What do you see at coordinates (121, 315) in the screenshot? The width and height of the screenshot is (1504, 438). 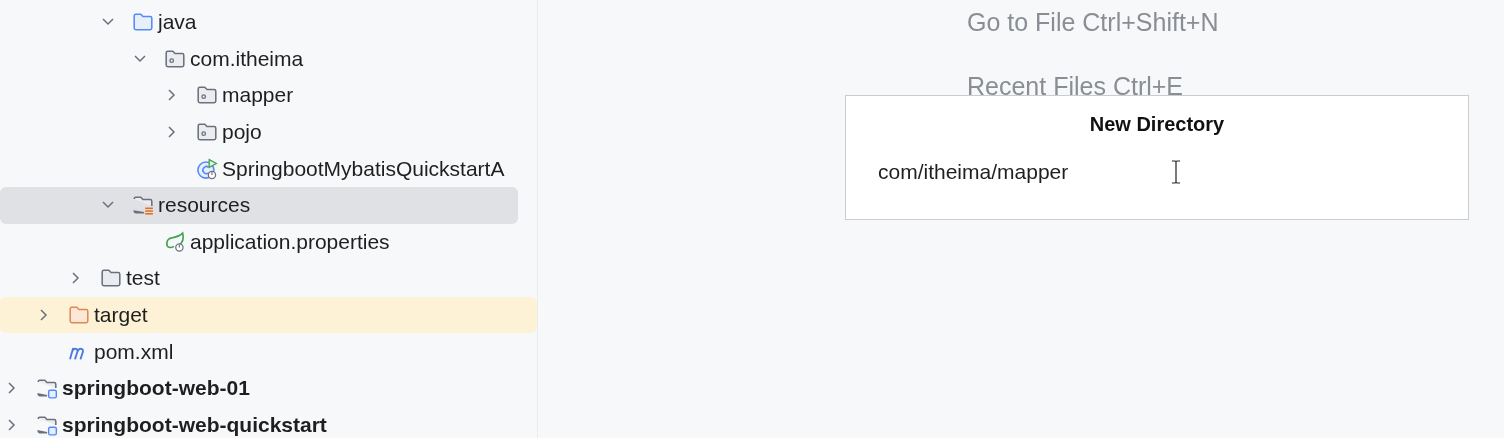 I see `tree-item-label: target` at bounding box center [121, 315].